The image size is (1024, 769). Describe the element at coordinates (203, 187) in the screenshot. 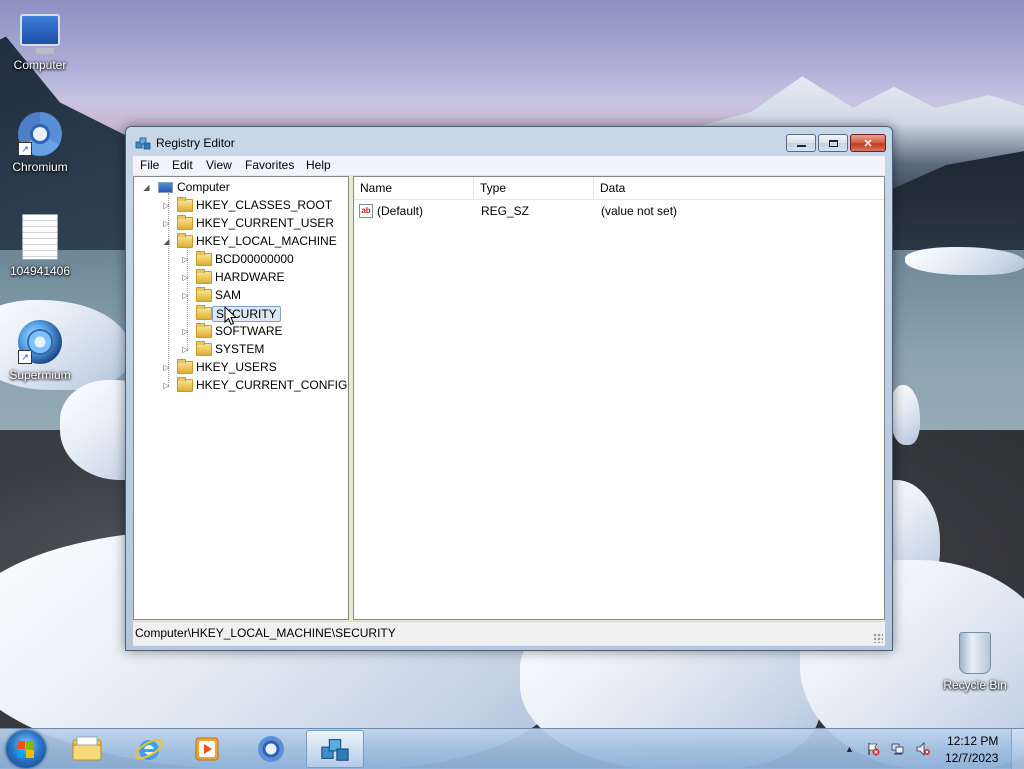

I see `tree-node-label: Computer` at that location.